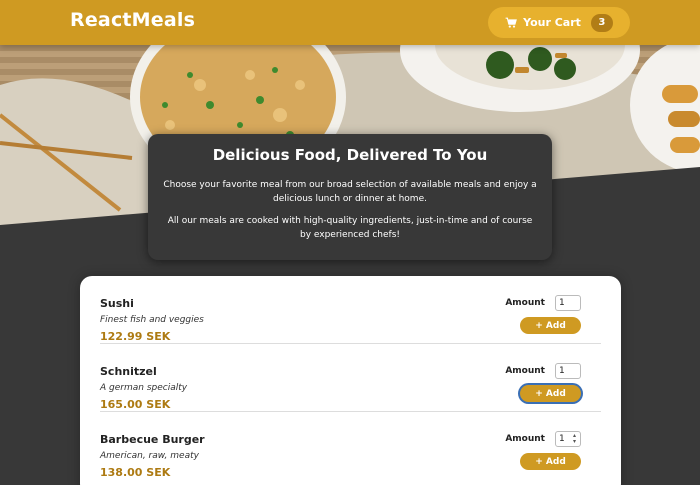 The width and height of the screenshot is (700, 485). What do you see at coordinates (350, 22) in the screenshot?
I see `app-header: ReactMeals Your Cart 3` at bounding box center [350, 22].